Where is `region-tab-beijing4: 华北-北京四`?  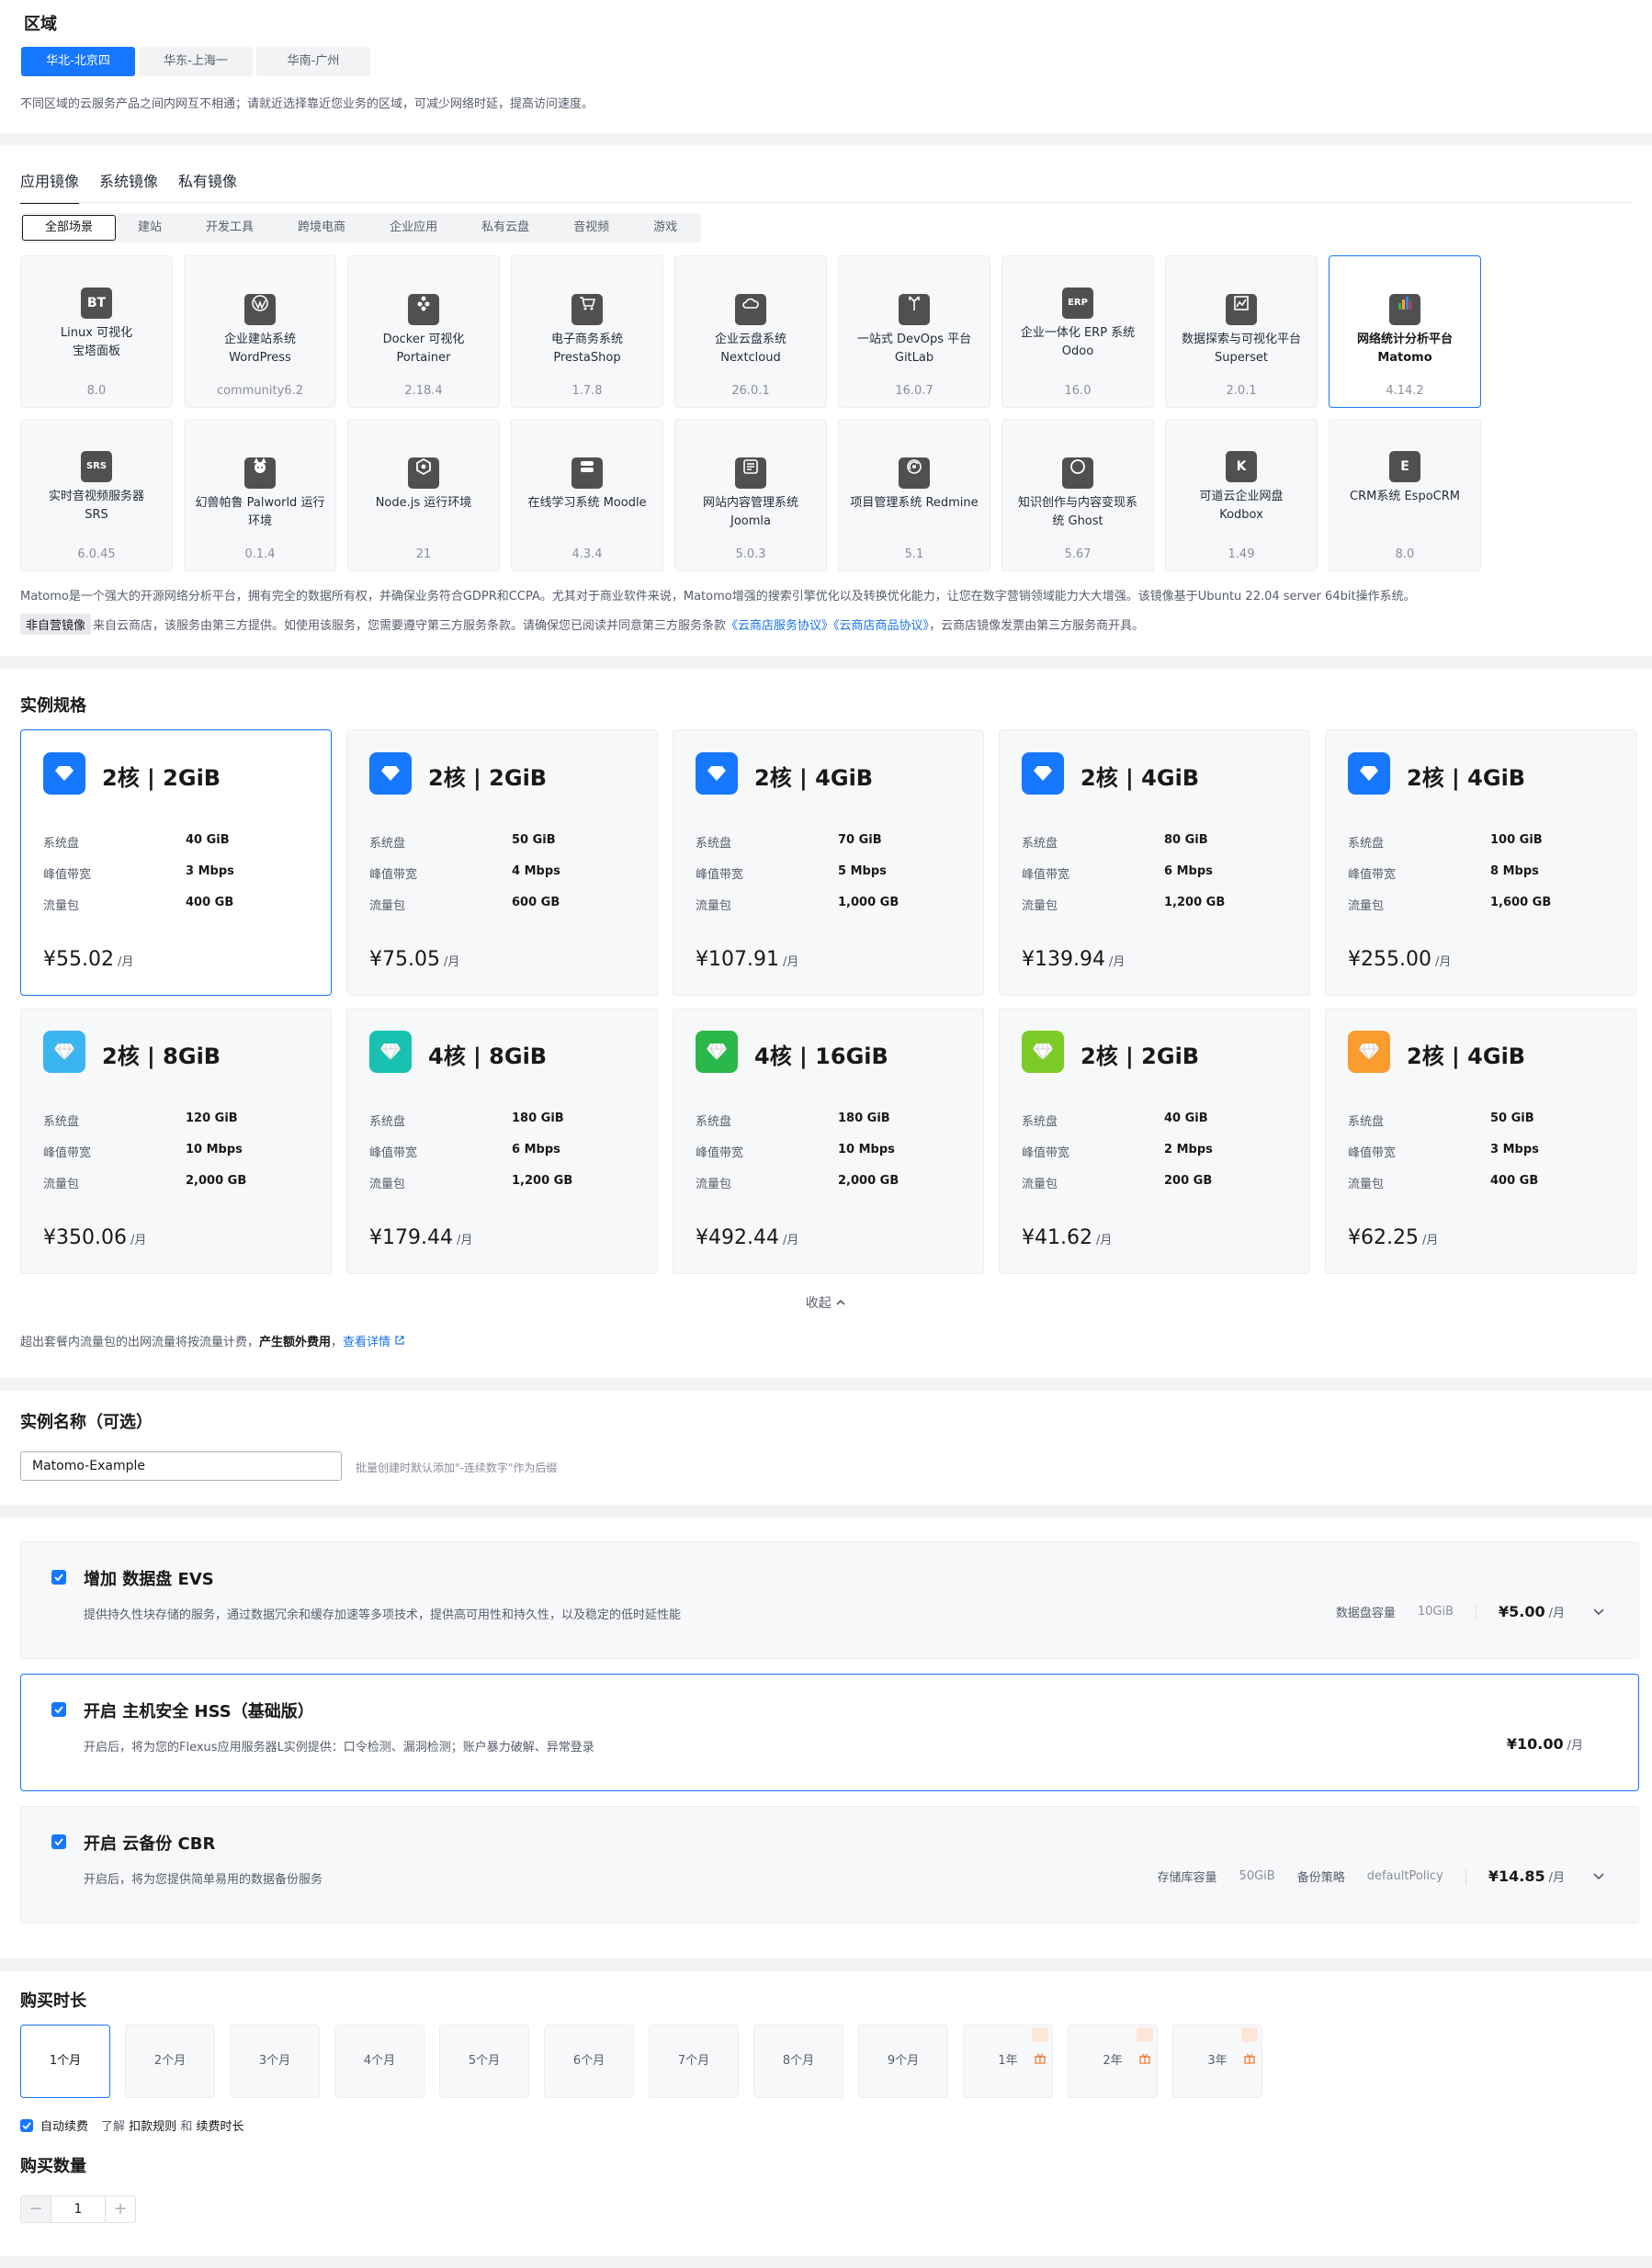
region-tab-beijing4: 华北-北京四 is located at coordinates (78, 61).